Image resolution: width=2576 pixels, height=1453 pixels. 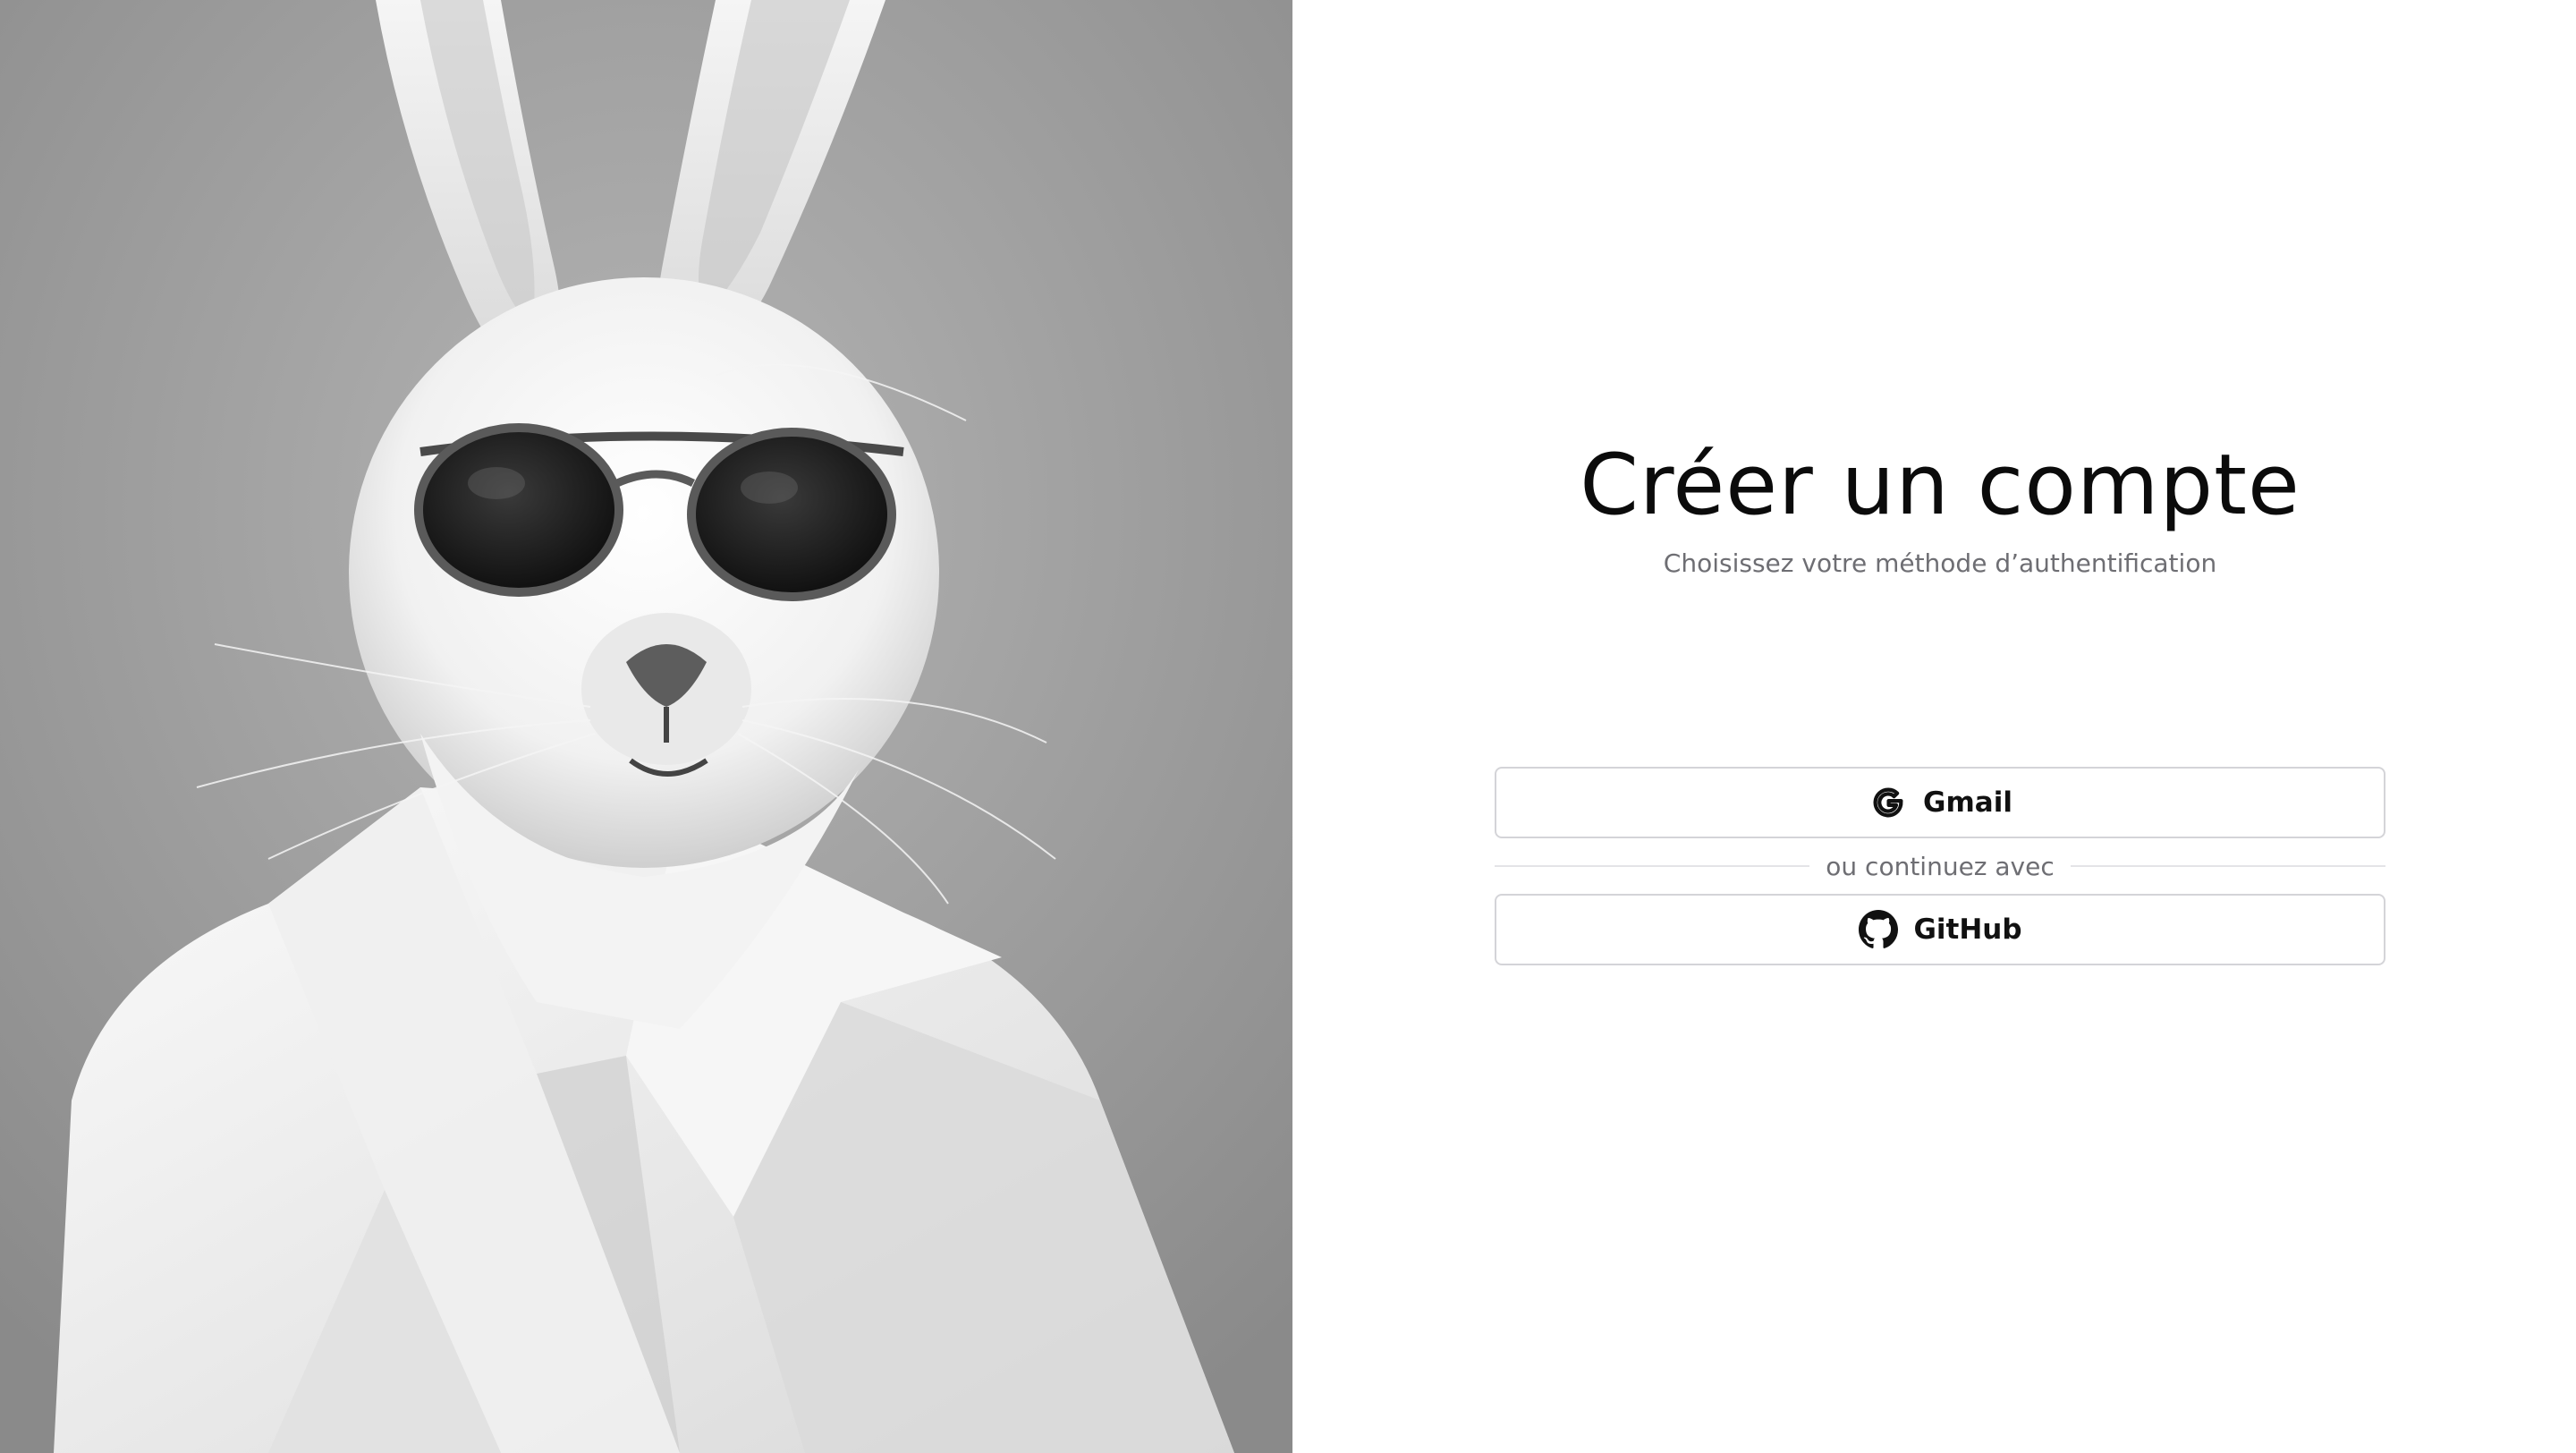 I want to click on github-button-label: GitHub, so click(x=1967, y=929).